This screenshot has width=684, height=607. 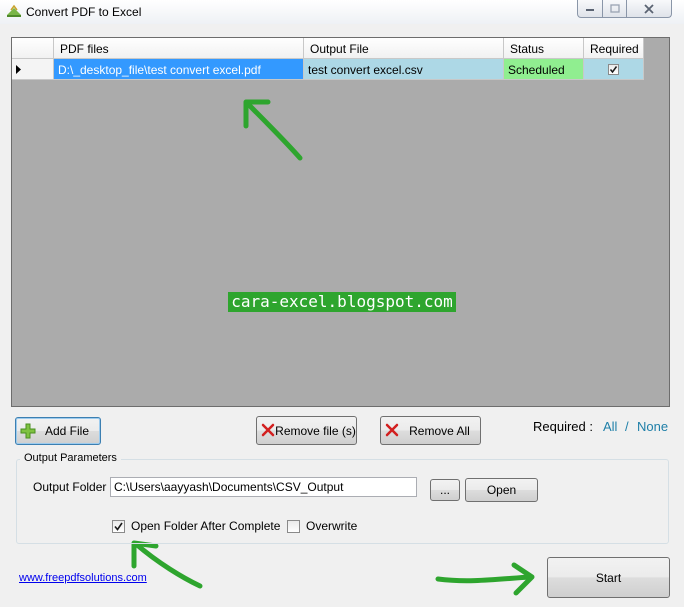 I want to click on pdf-file-cell: D:\_desktop_file\test convert excel.pdf, so click(x=179, y=69).